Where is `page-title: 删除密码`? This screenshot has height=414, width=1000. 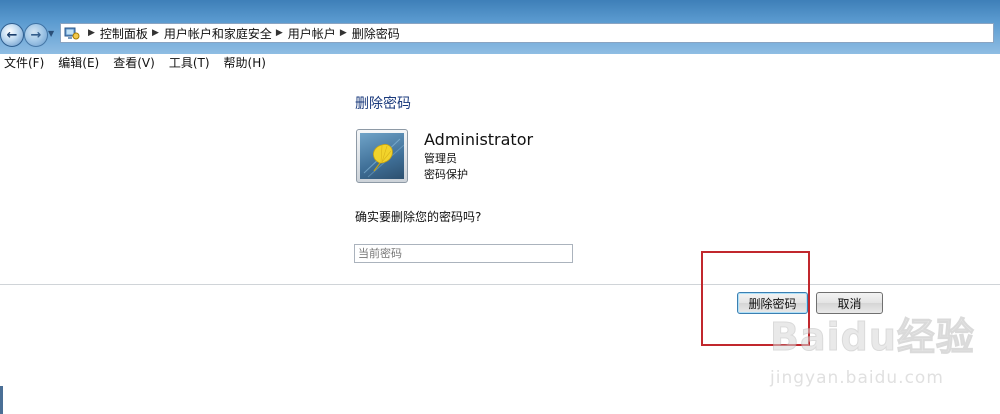
page-title: 删除密码 is located at coordinates (383, 104).